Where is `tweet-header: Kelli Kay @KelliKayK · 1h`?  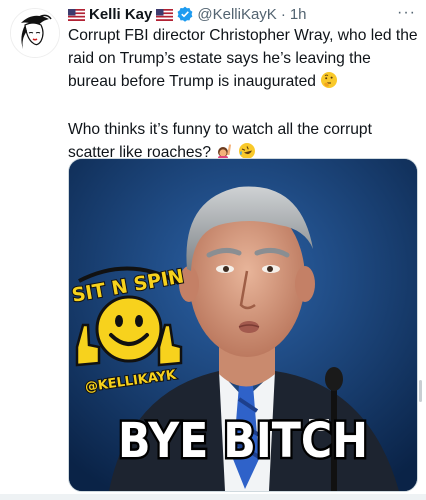
tweet-header: Kelli Kay @KelliKayK · 1h is located at coordinates (243, 14).